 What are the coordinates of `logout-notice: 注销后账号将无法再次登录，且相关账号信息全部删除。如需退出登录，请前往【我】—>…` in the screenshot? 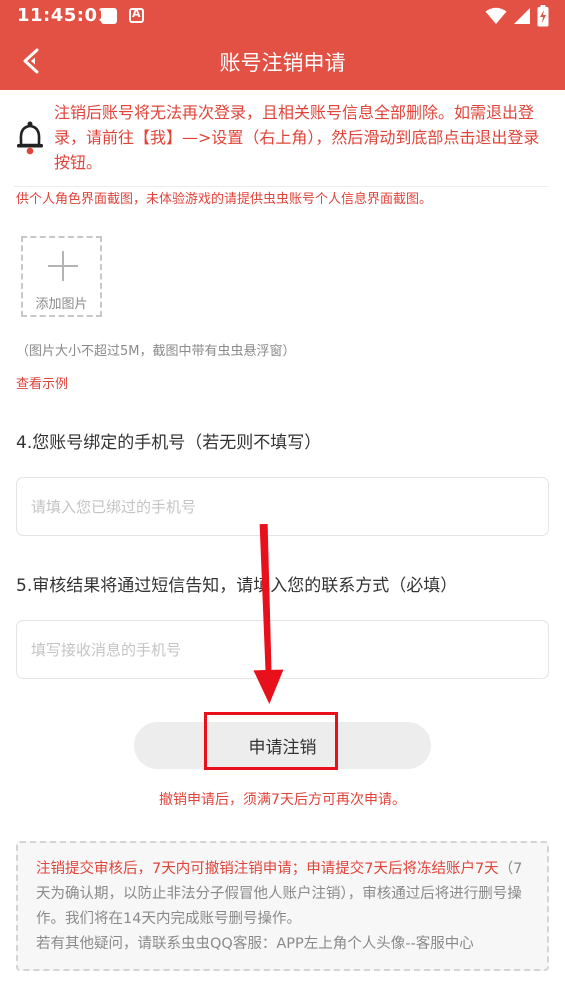 It's located at (282, 138).